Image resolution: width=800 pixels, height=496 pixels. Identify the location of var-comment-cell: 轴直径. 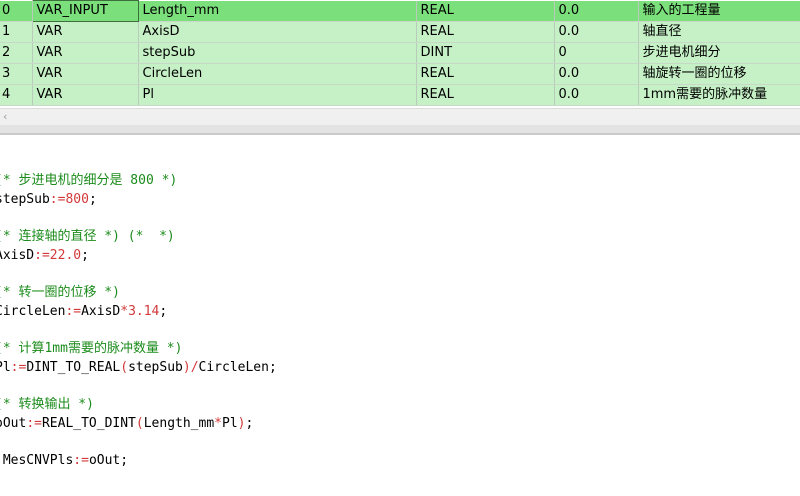
(719, 32).